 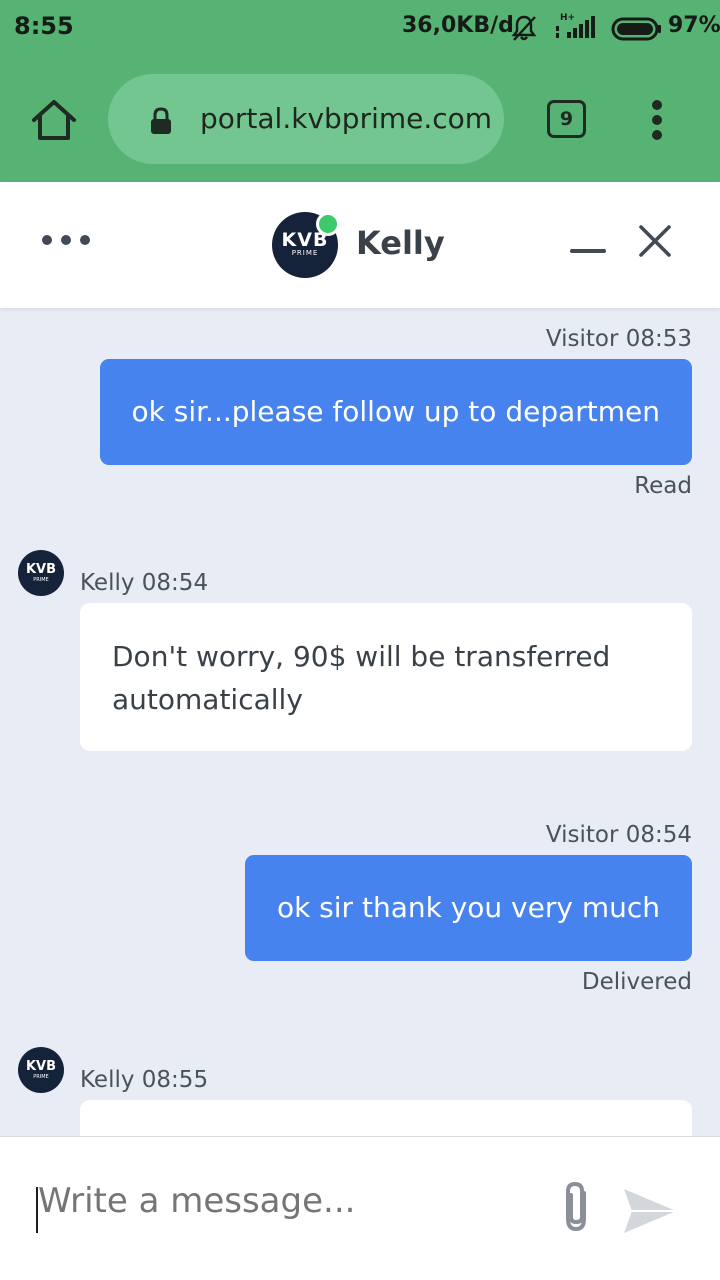 I want to click on battery-icon, so click(x=636, y=29).